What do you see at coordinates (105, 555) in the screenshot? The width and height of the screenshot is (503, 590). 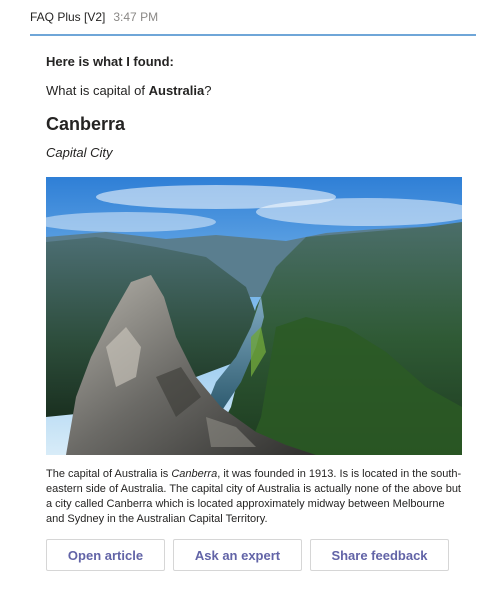 I see `open-article-button: Open article` at bounding box center [105, 555].